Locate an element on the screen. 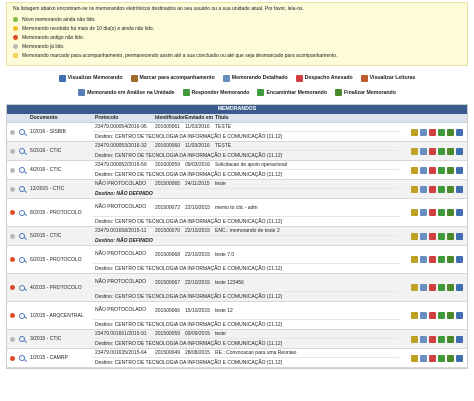 The image size is (474, 401). gray-dot-icon is located at coordinates (15, 46).